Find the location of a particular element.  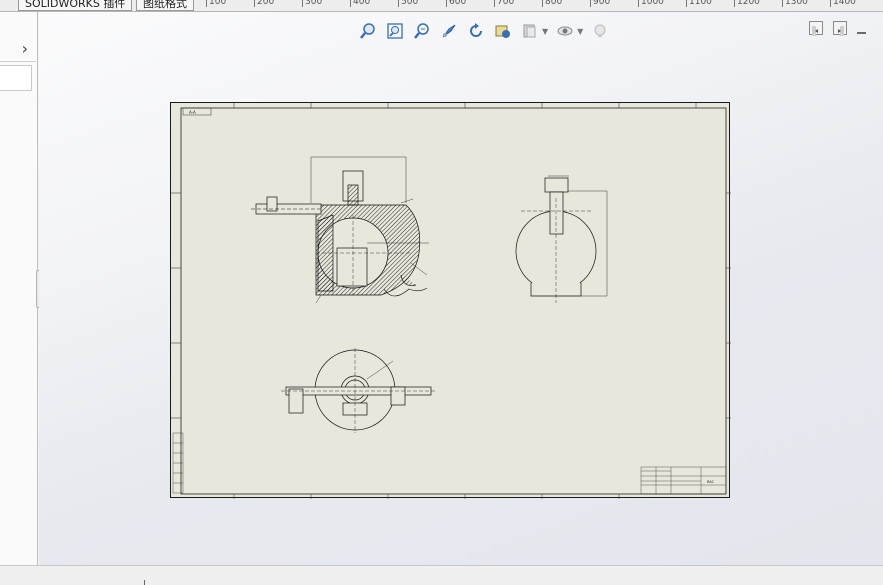

tab-solidworks-addins: SOLIDWORKS 插件 is located at coordinates (75, 5).